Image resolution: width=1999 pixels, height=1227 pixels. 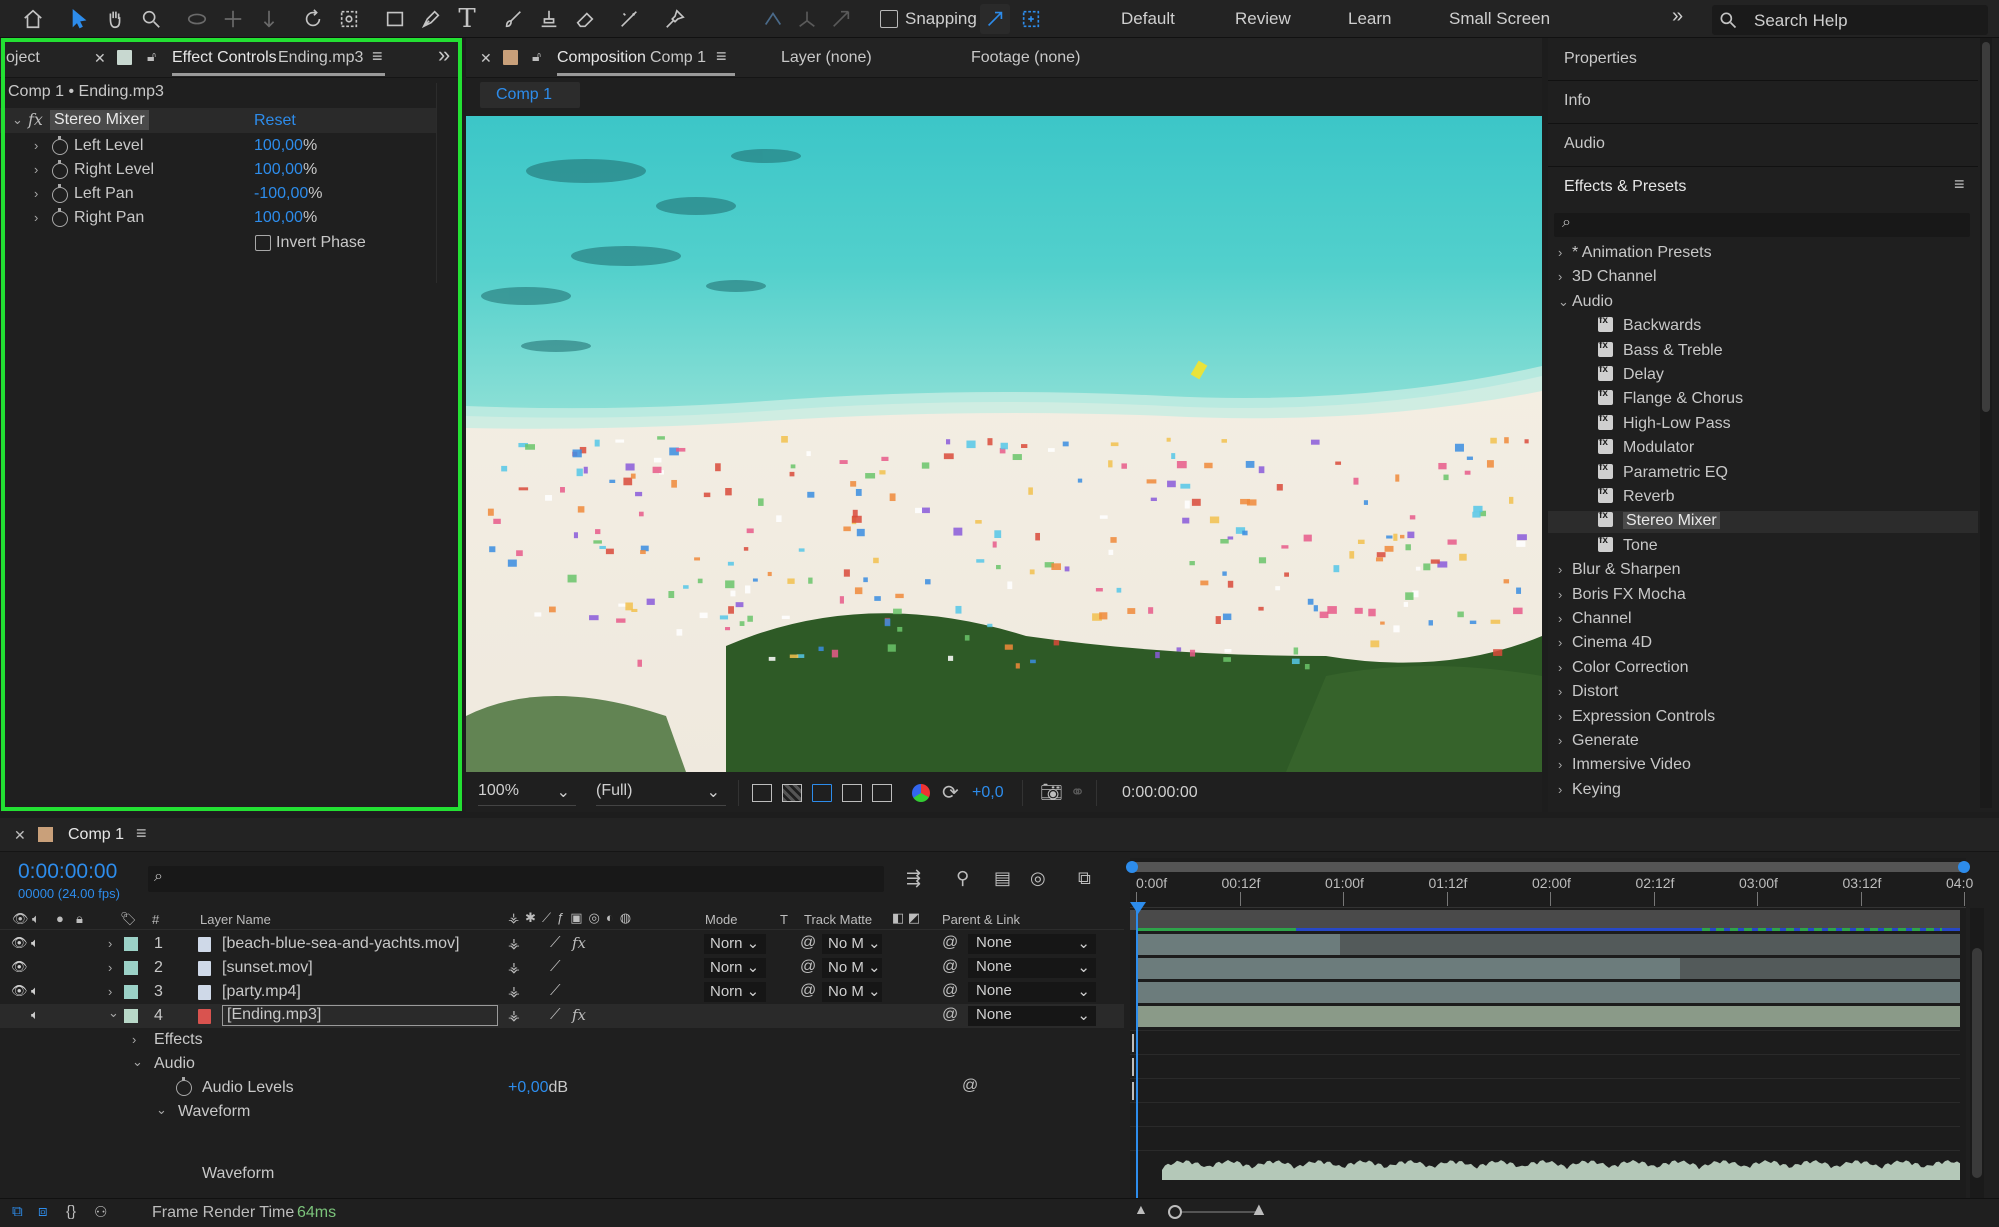 What do you see at coordinates (1077, 792) in the screenshot?
I see `show-snapshot-icon: ⚭` at bounding box center [1077, 792].